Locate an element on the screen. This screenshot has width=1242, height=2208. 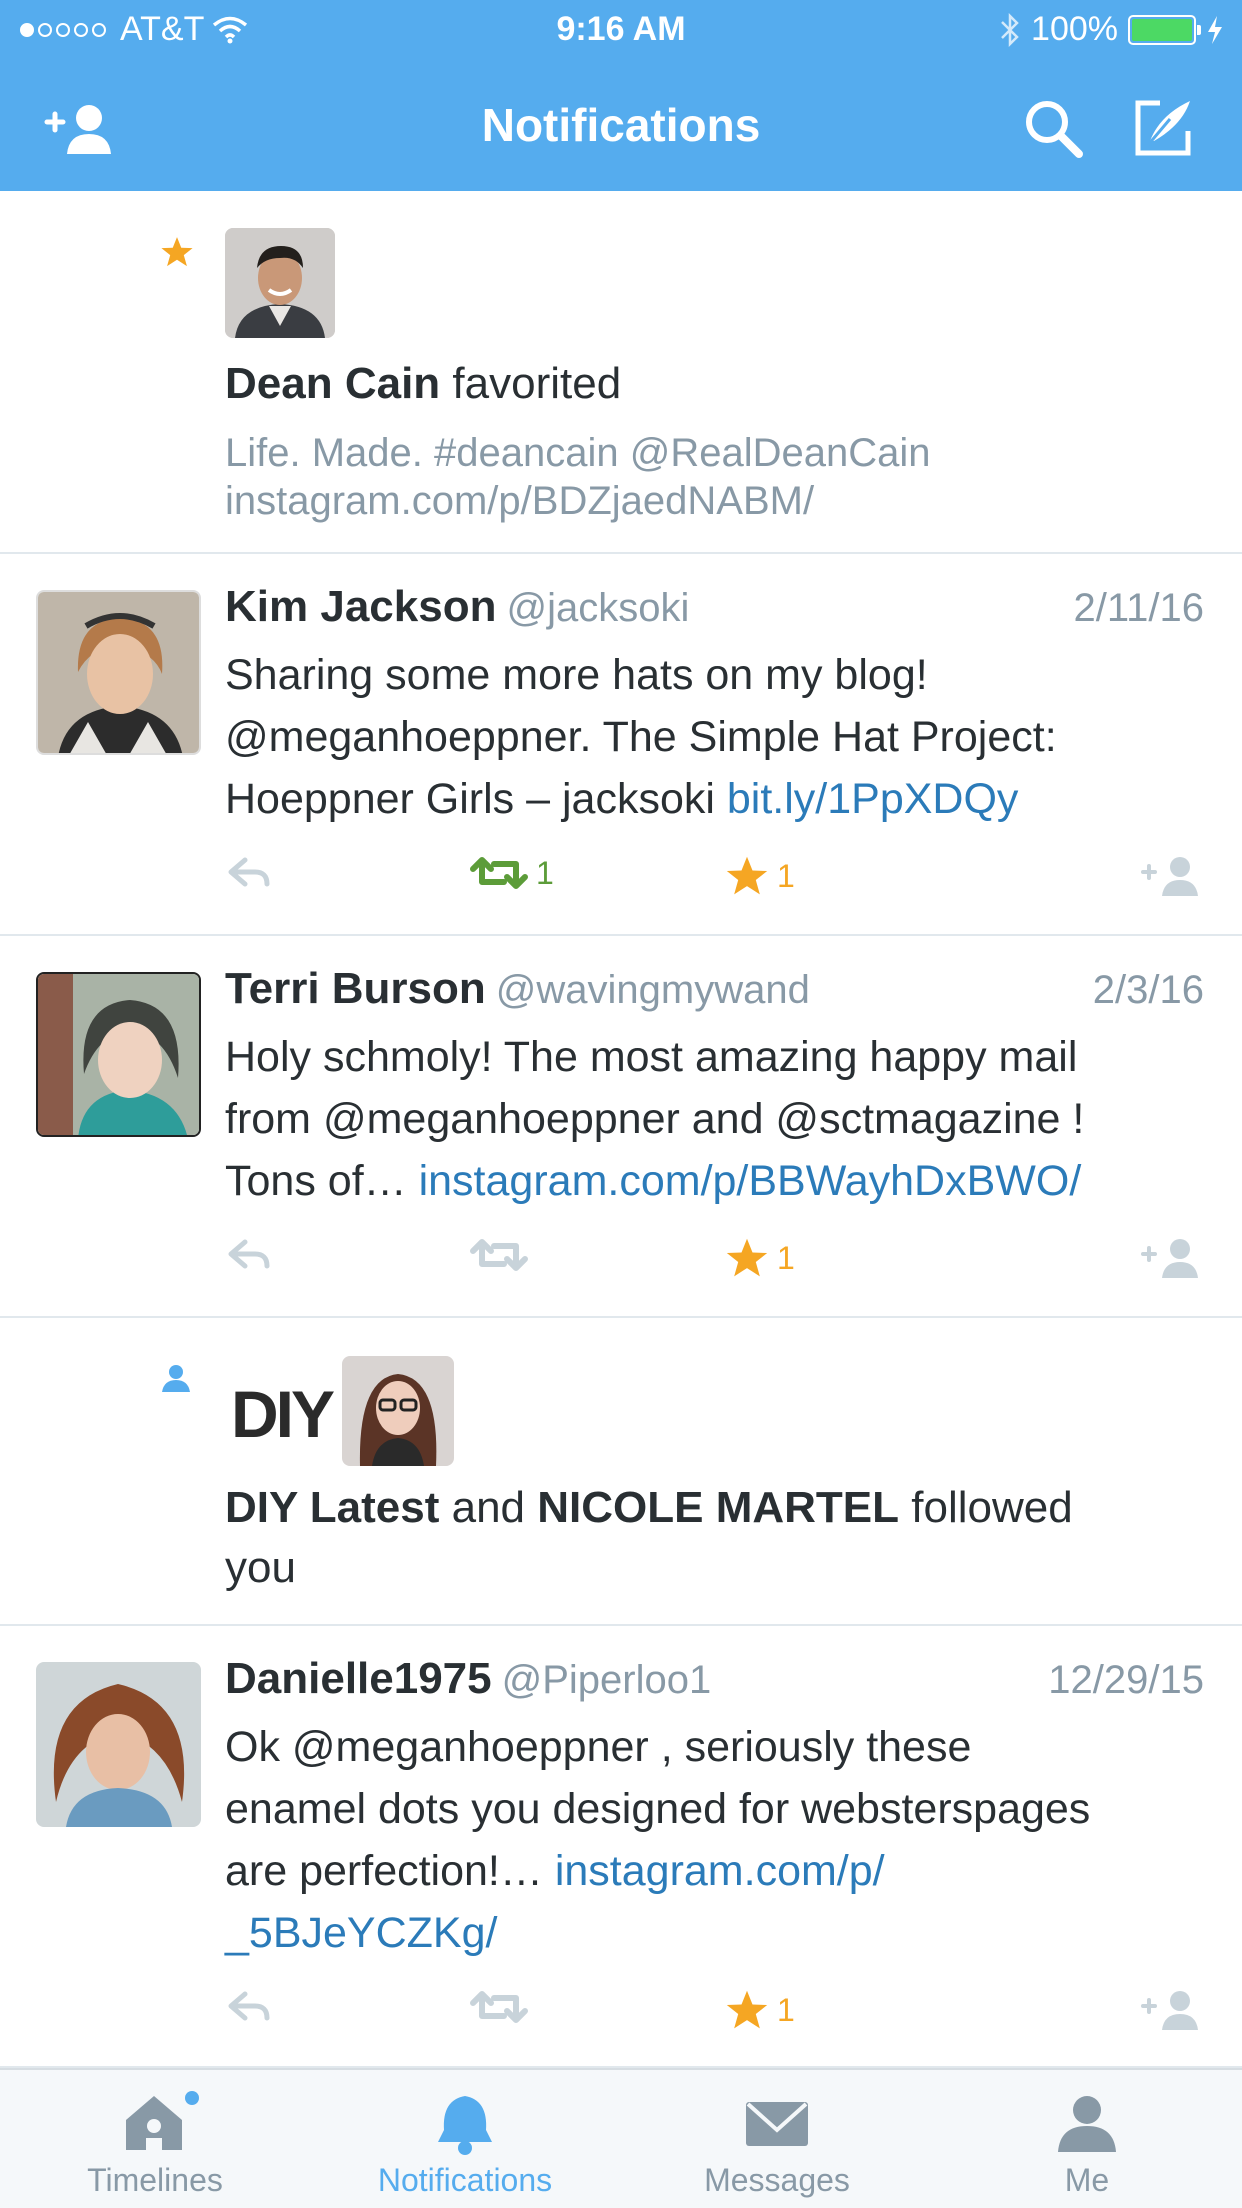
tweet-date: 2/3/16 is located at coordinates (1148, 990).